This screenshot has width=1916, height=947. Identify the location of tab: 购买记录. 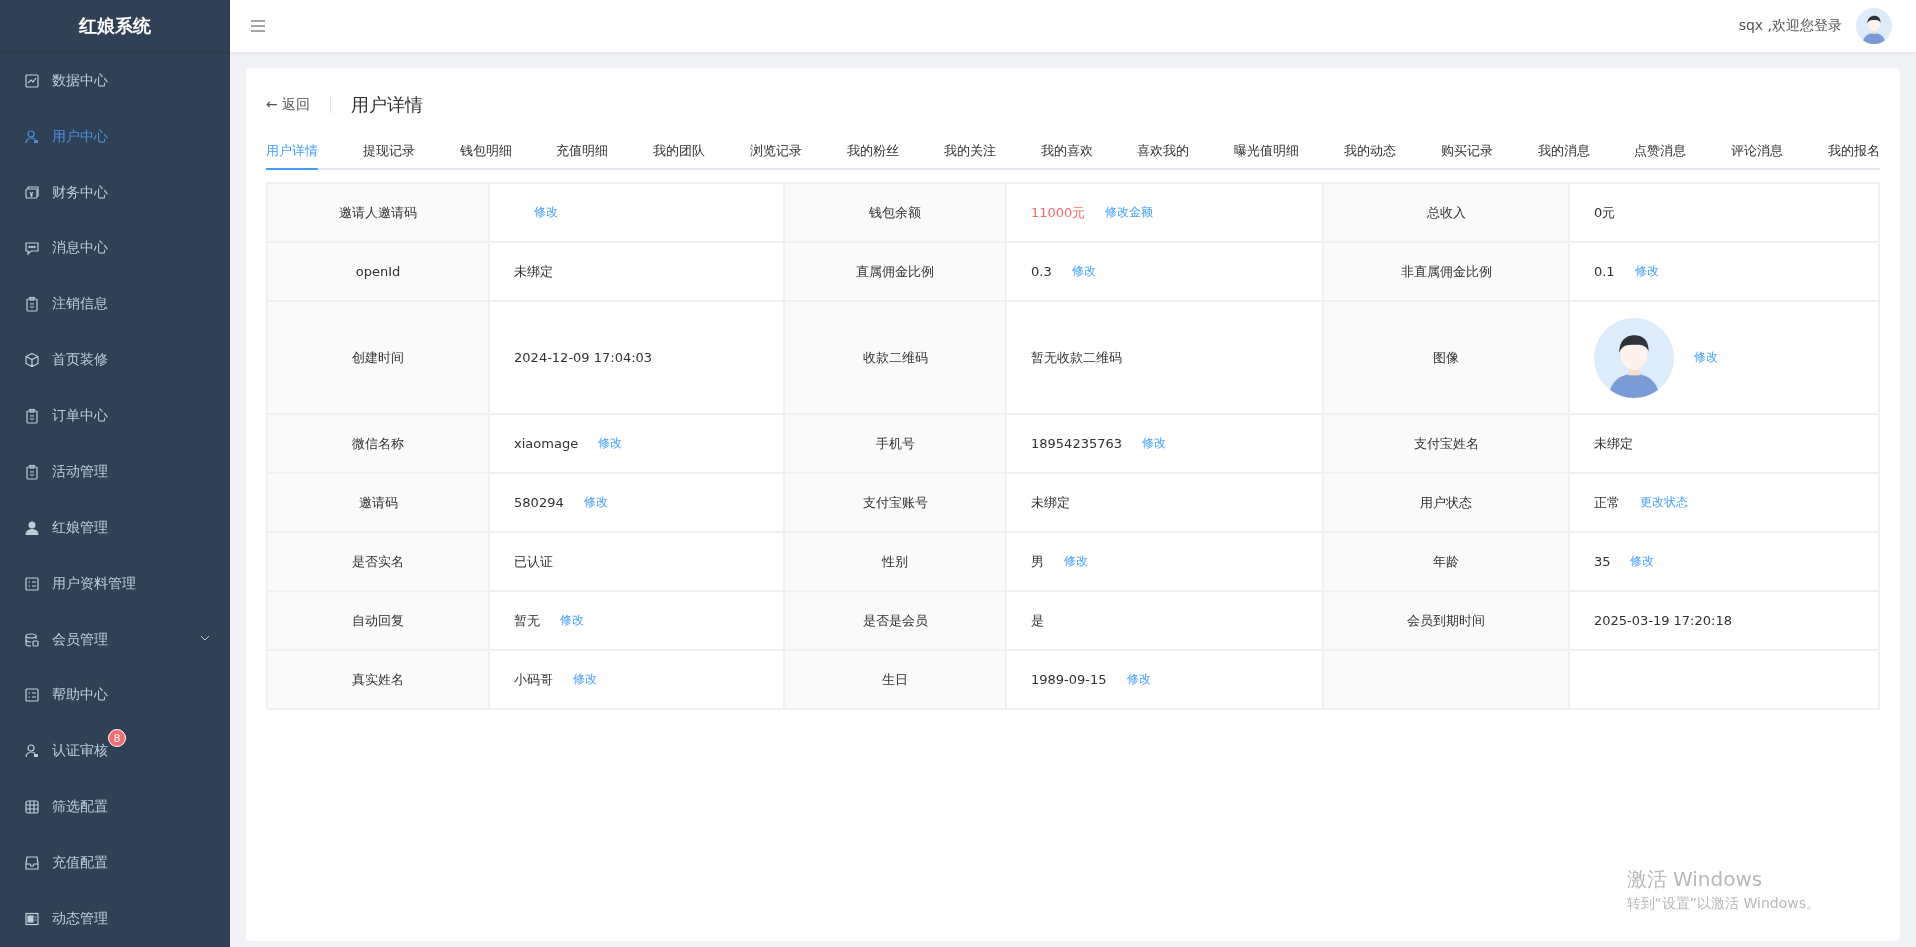
(1466, 152).